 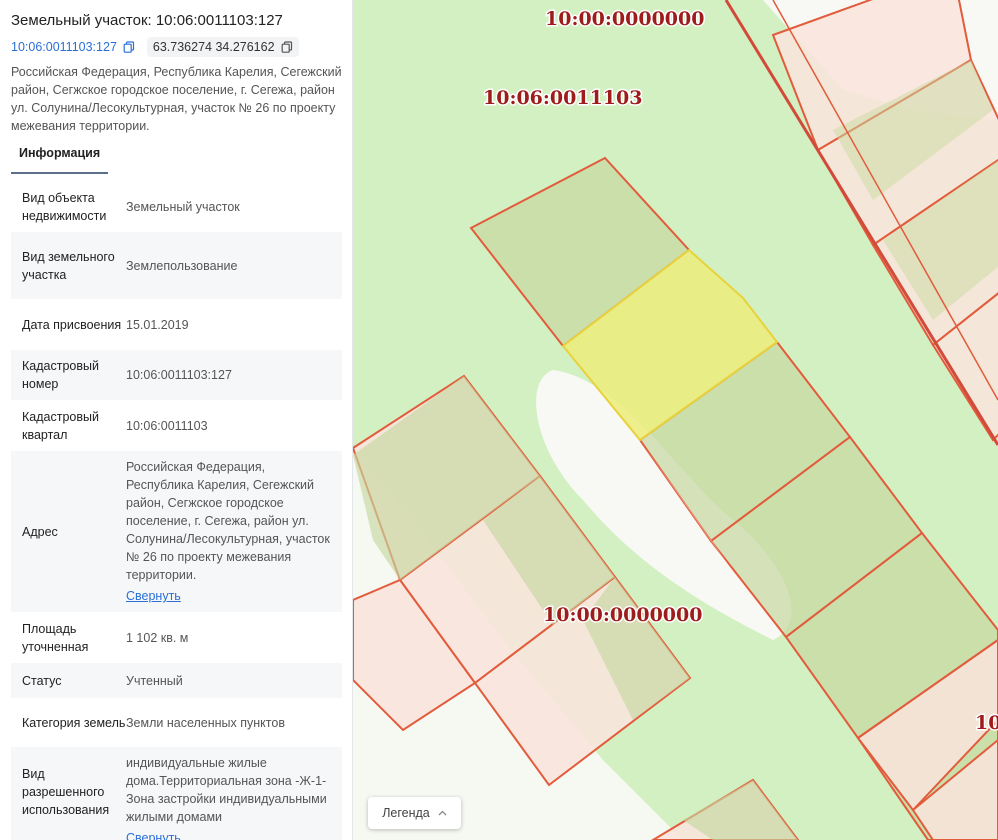 What do you see at coordinates (213, 47) in the screenshot?
I see `coordinates-text: 63.736274 34.276162` at bounding box center [213, 47].